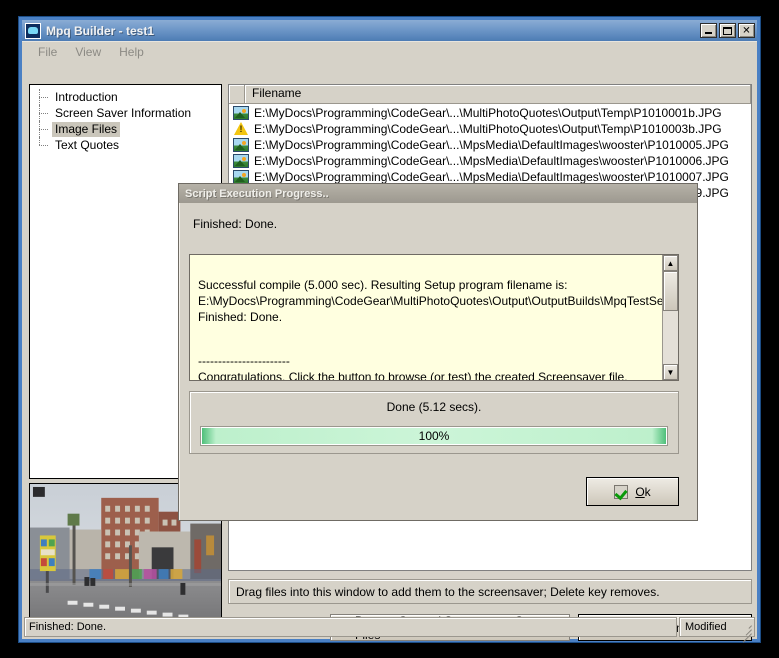 The width and height of the screenshot is (779, 658). What do you see at coordinates (670, 372) in the screenshot?
I see `scroll-down-button: ▼` at bounding box center [670, 372].